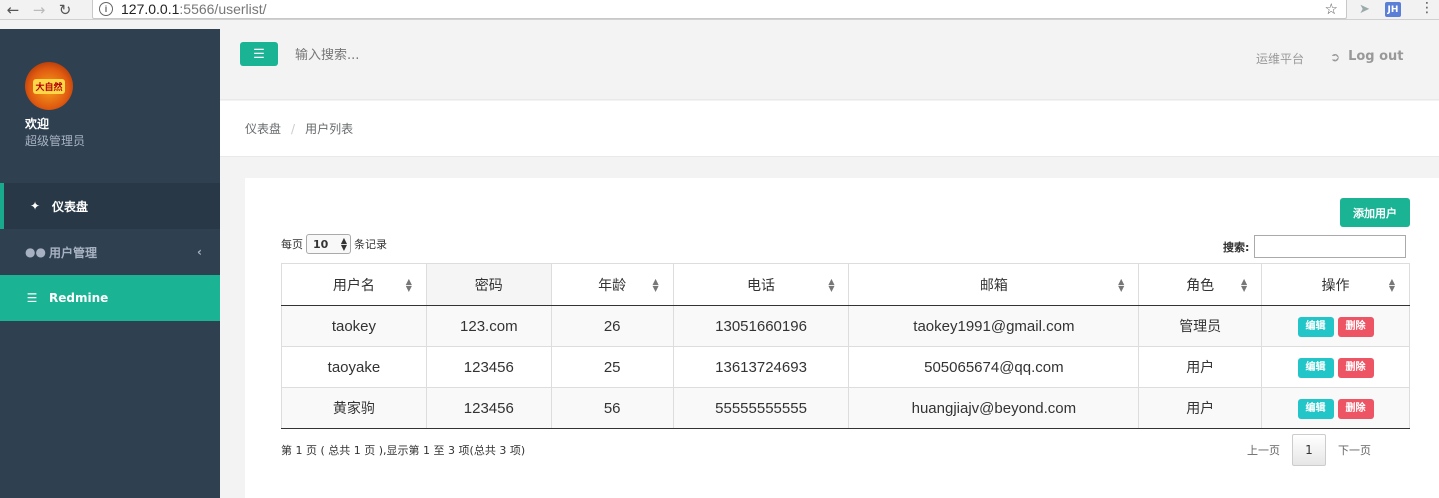 The image size is (1439, 498). I want to click on table-search-label: 搜索:, so click(1236, 247).